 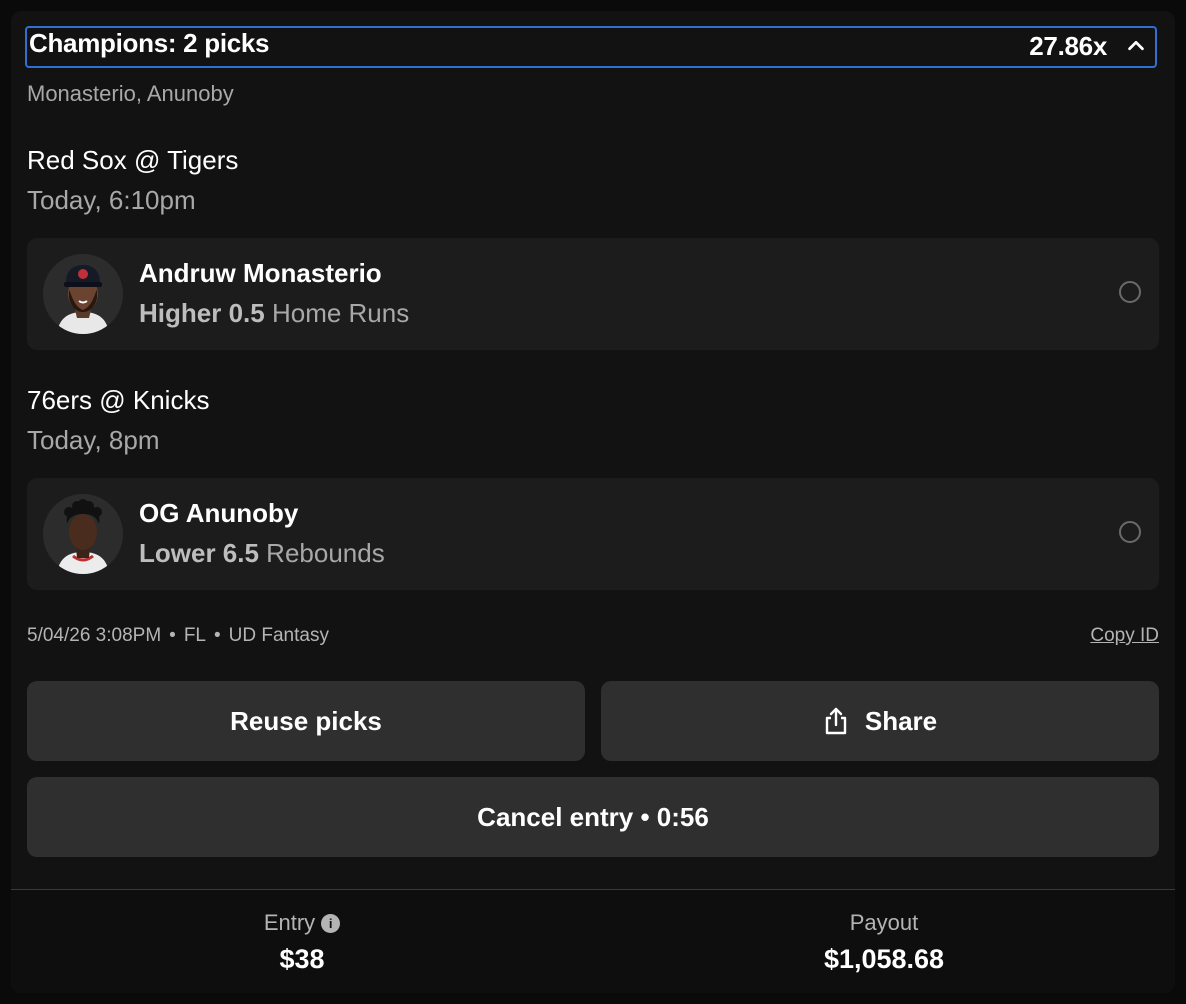 I want to click on copy-id-link: Copy ID, so click(x=1124, y=636).